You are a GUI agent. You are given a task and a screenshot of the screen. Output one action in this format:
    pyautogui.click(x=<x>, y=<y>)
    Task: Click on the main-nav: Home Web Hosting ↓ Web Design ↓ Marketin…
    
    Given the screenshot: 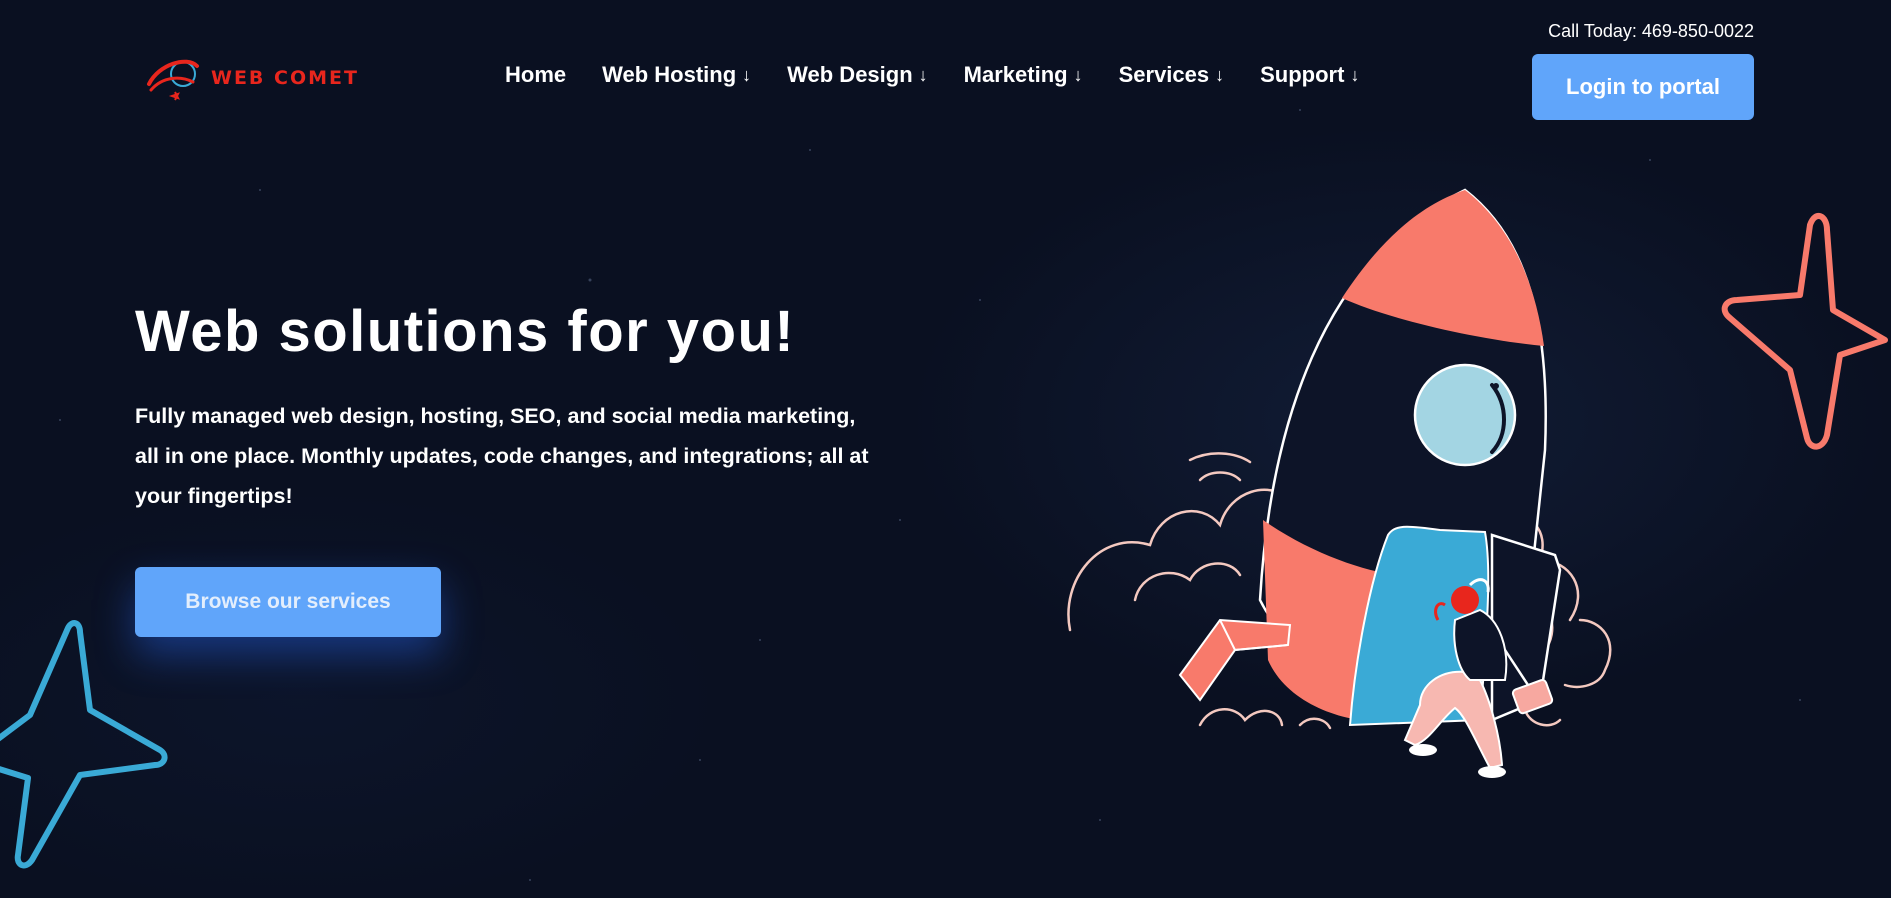 What is the action you would take?
    pyautogui.click(x=950, y=75)
    